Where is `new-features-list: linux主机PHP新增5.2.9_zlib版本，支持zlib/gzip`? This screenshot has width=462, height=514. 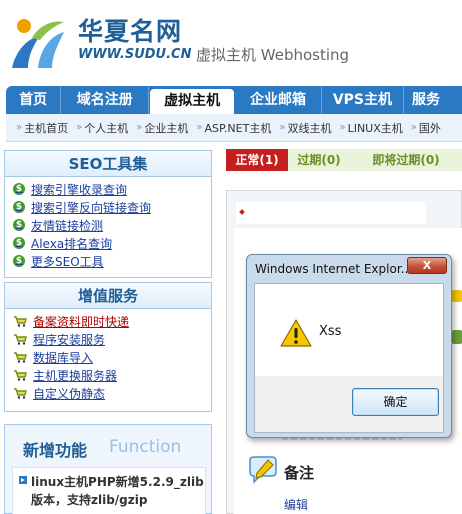 new-features-list: linux主机PHP新增5.2.9_zlib版本，支持zlib/gzip is located at coordinates (109, 490).